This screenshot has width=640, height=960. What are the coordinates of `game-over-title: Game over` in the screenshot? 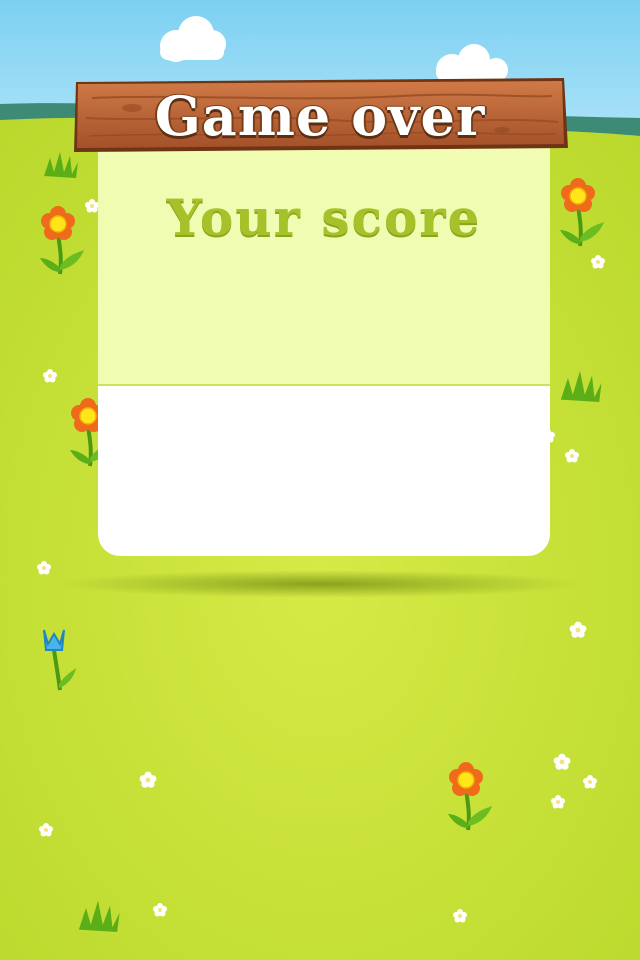 It's located at (320, 116).